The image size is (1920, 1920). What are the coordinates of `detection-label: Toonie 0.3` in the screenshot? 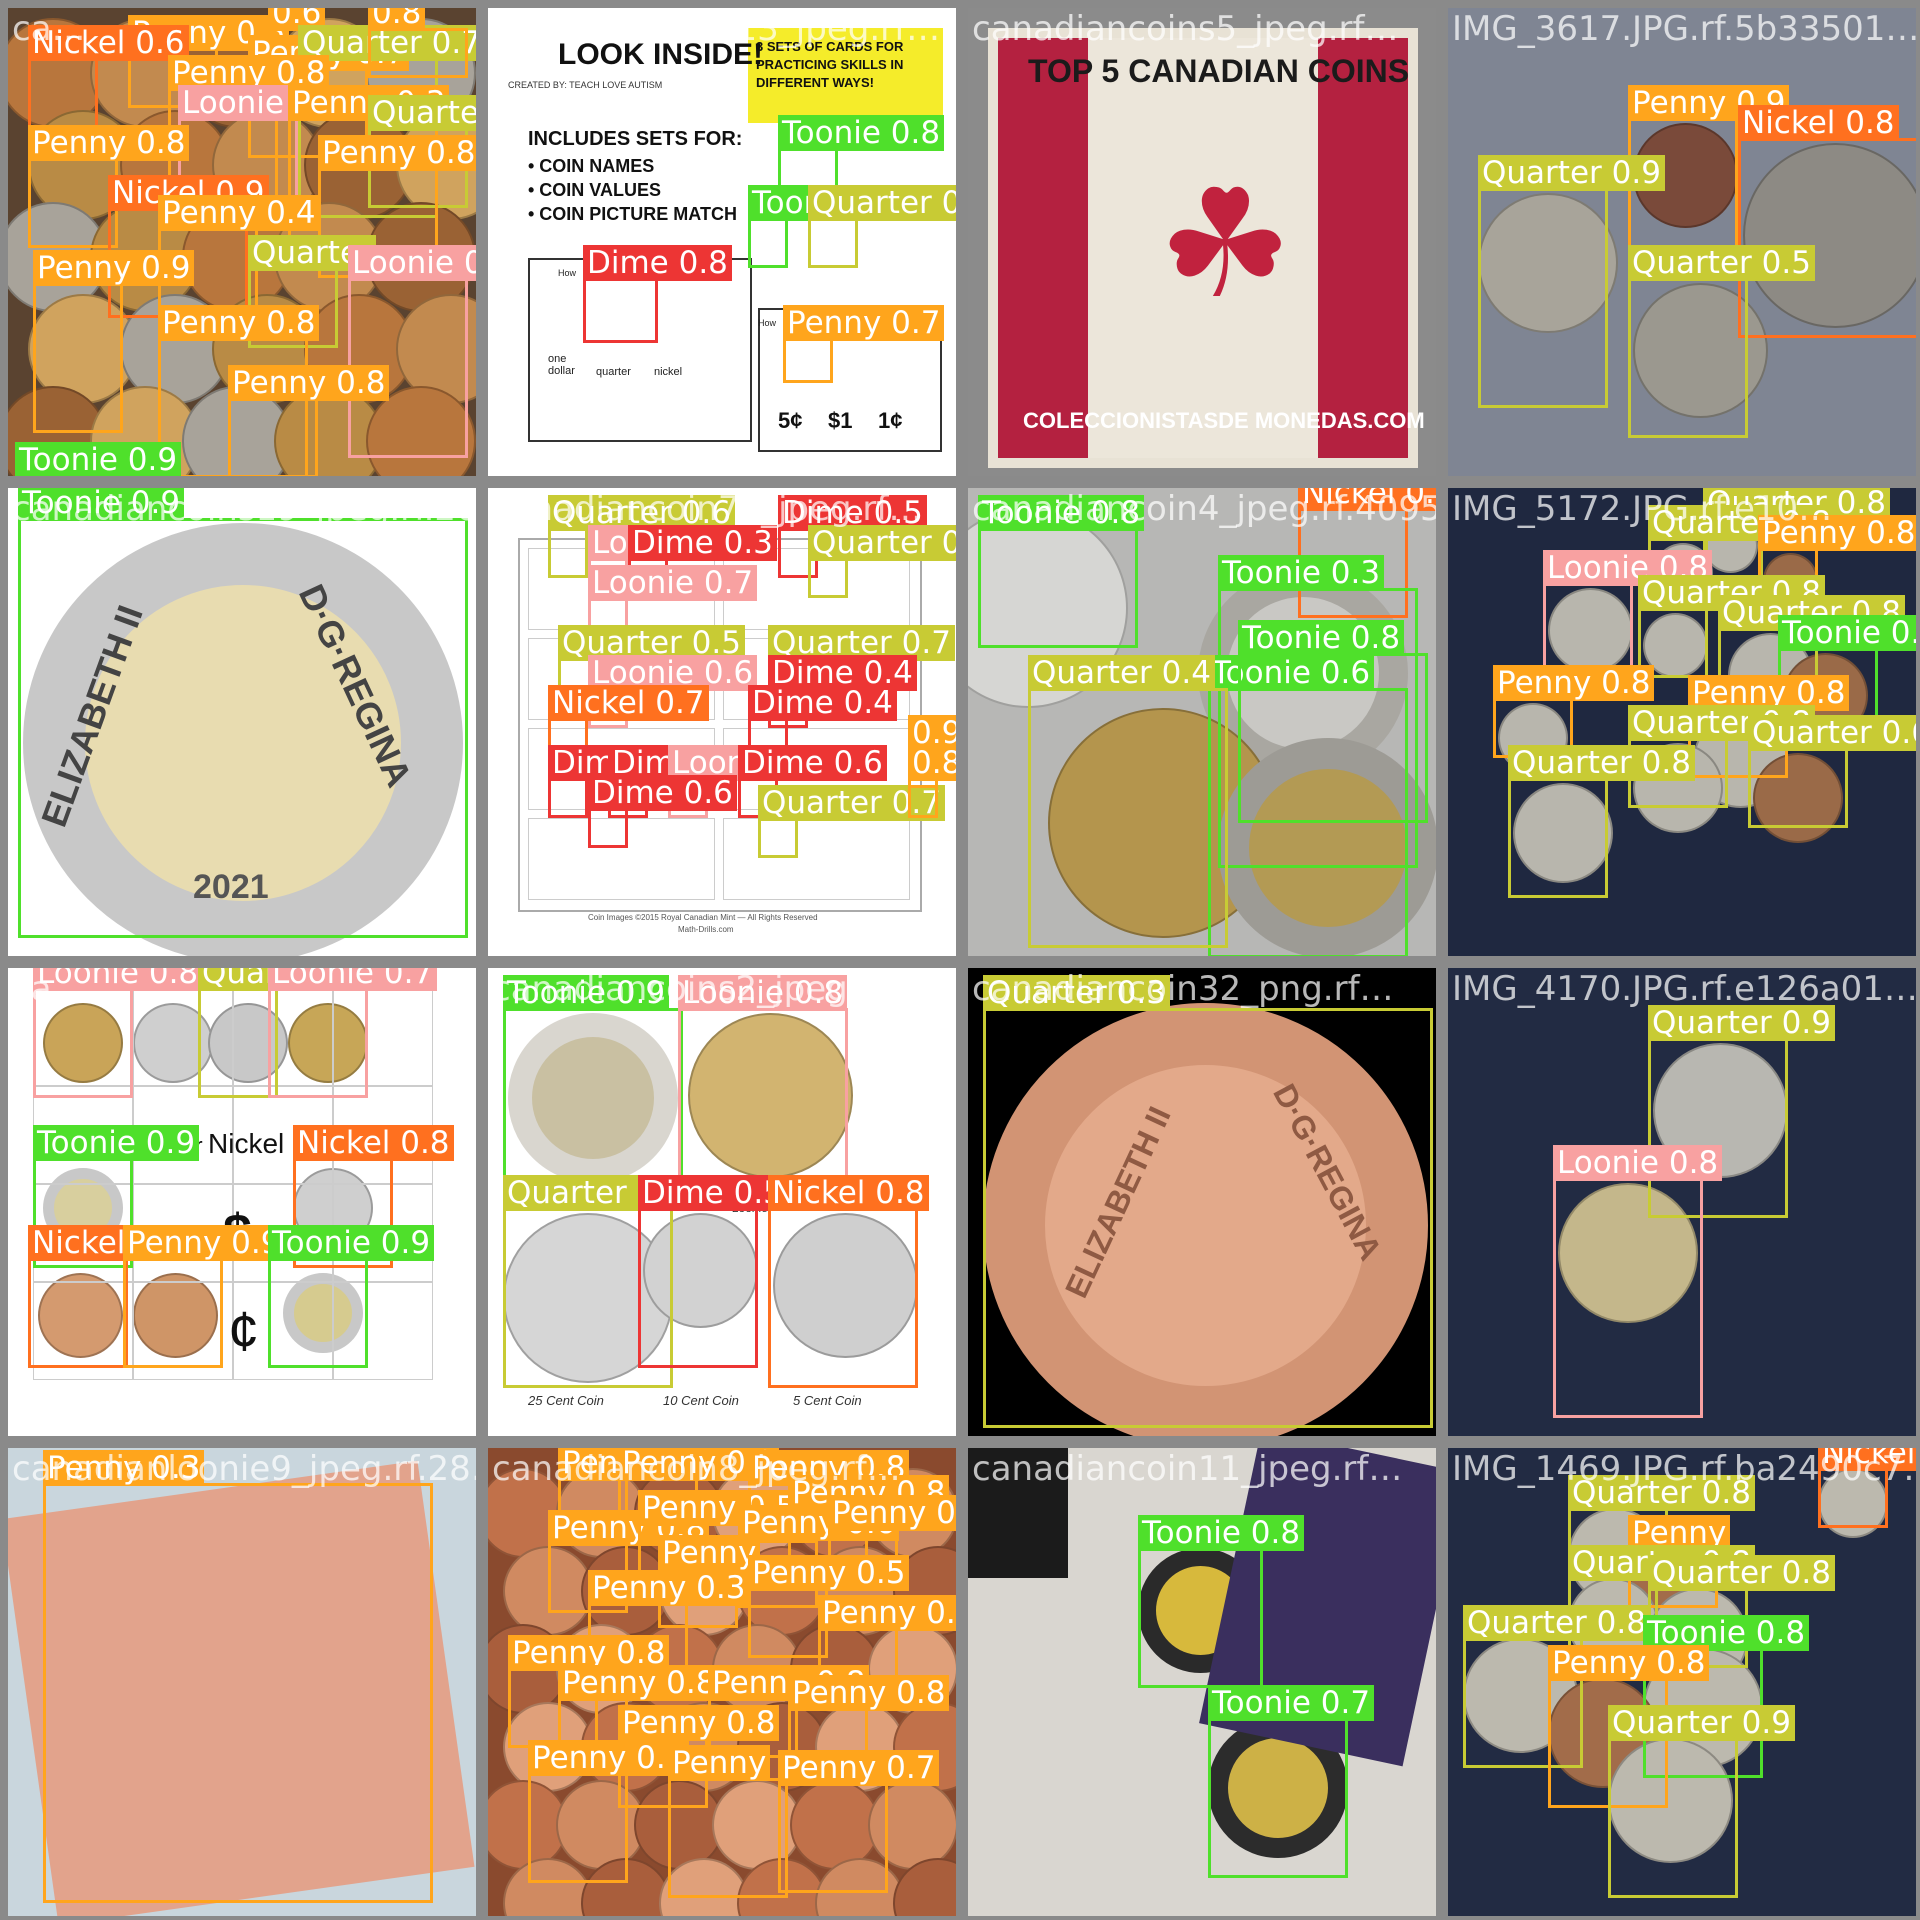 It's located at (1301, 573).